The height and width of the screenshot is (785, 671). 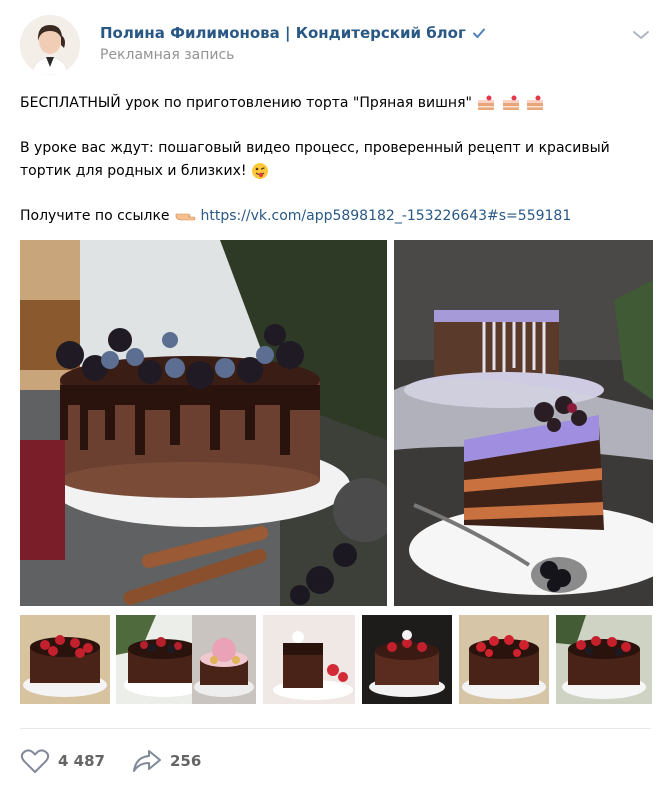 I want to click on author-name-text: Полина Филимонова | Кондитерский блог, so click(x=283, y=33).